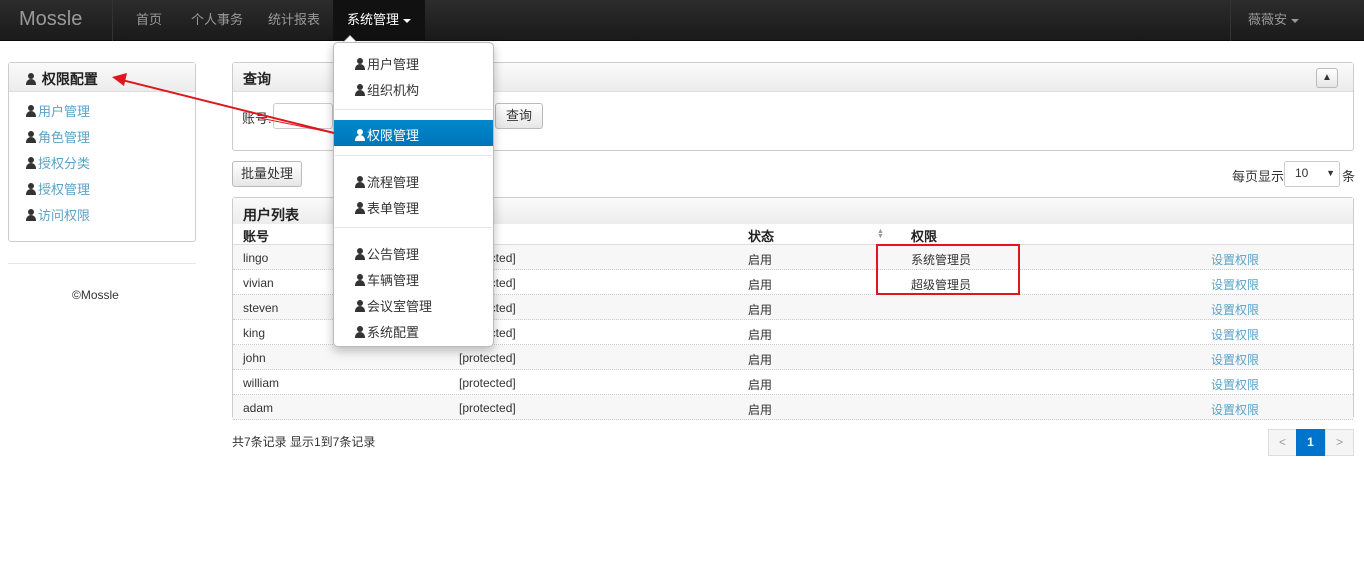 The width and height of the screenshot is (1364, 567). Describe the element at coordinates (64, 111) in the screenshot. I see `sidebar-item-label: 用户管理` at that location.